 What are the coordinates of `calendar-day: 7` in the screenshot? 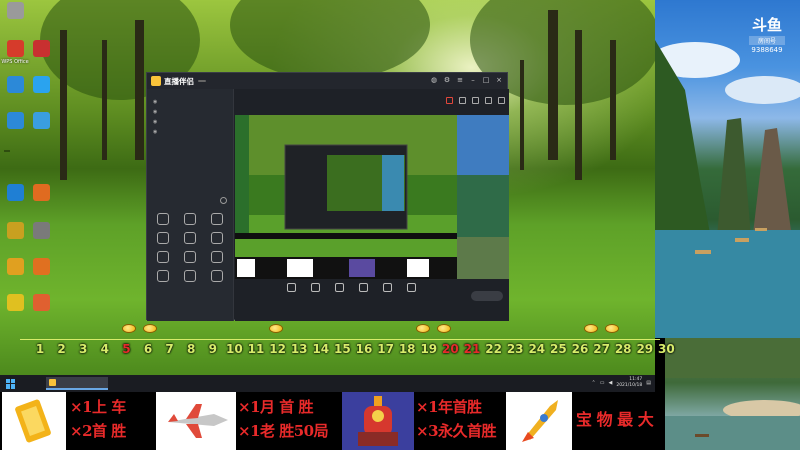 It's located at (169, 349).